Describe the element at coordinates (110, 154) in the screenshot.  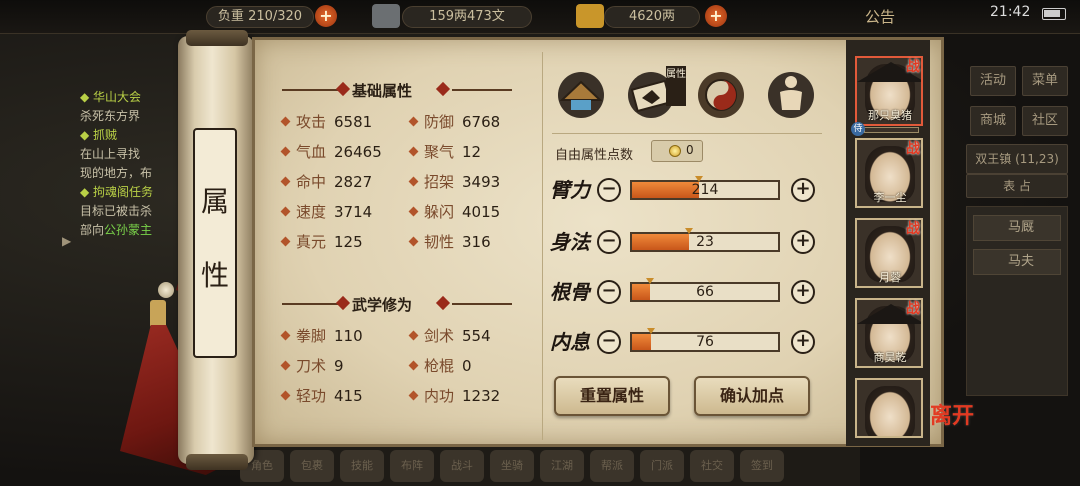
I see `quest-desc: 在山上寻找` at that location.